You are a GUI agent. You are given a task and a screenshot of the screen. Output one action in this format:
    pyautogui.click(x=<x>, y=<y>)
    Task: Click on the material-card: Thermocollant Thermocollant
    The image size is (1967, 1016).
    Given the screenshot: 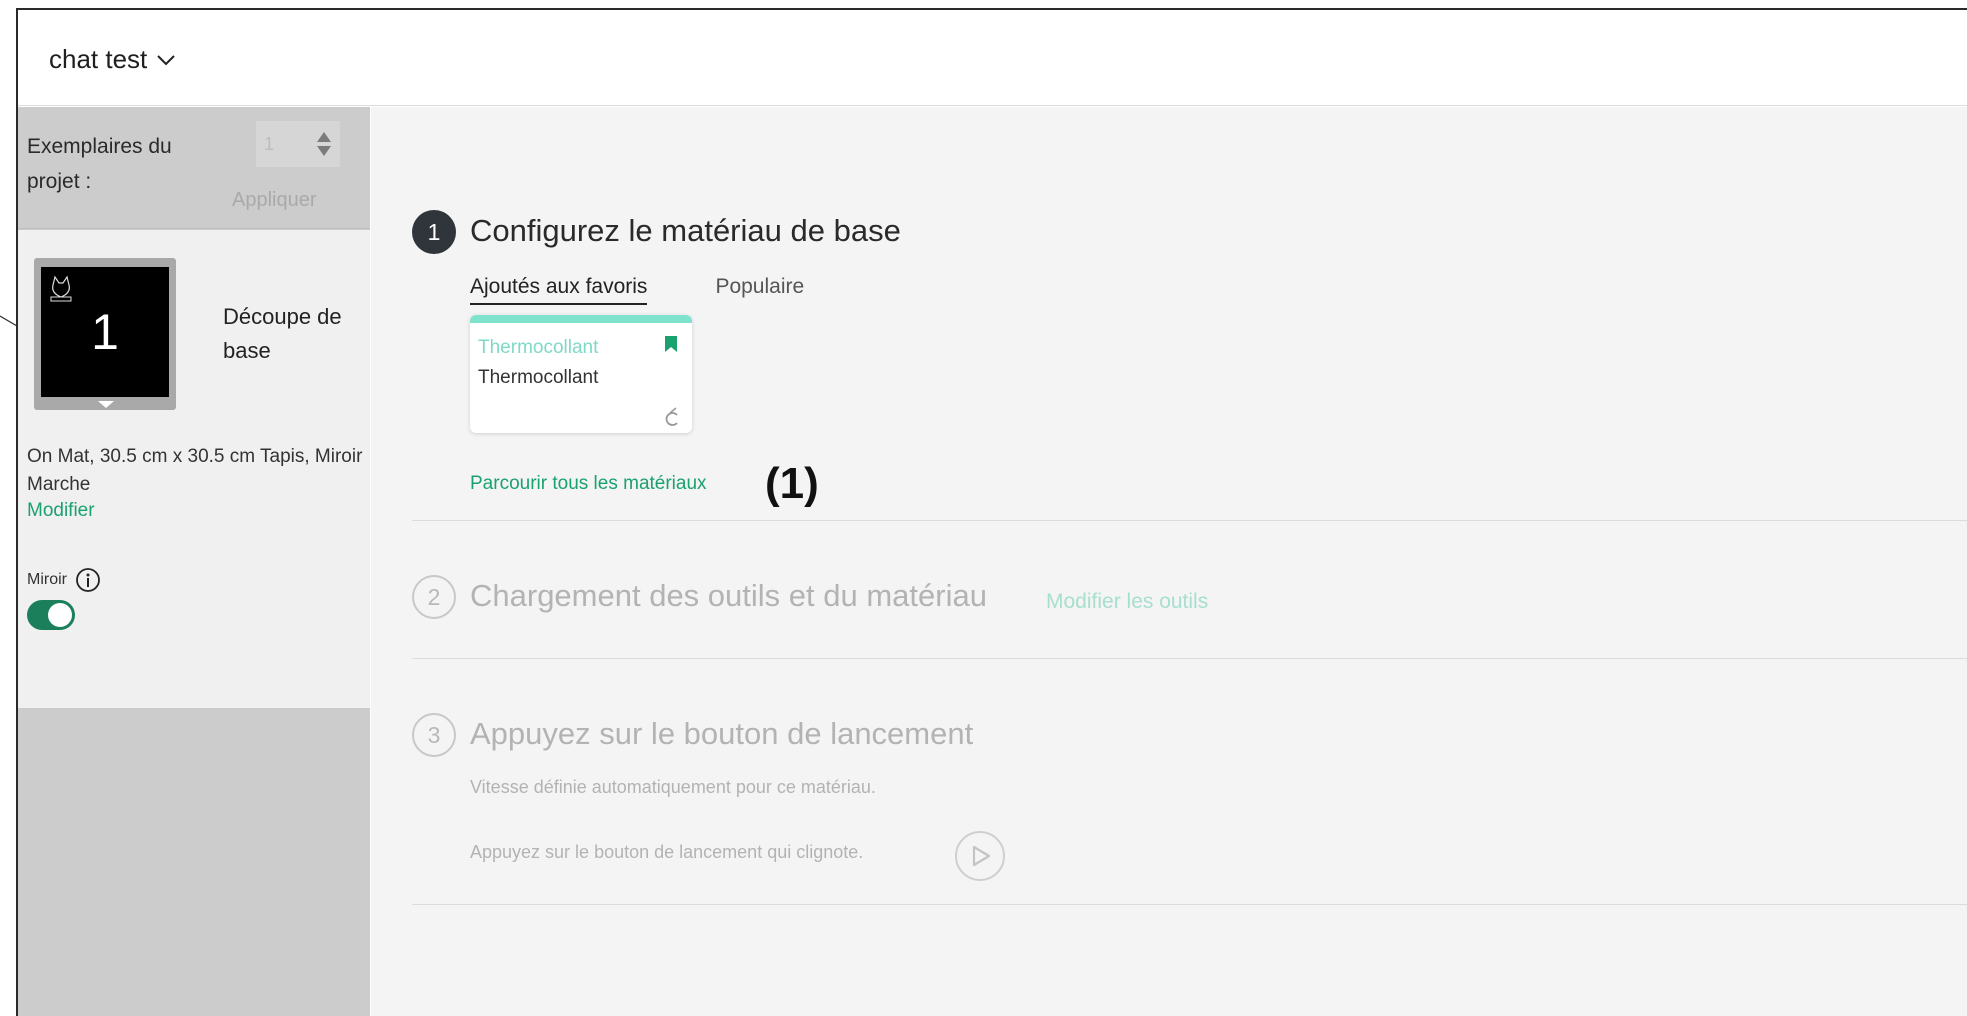 What is the action you would take?
    pyautogui.click(x=581, y=374)
    